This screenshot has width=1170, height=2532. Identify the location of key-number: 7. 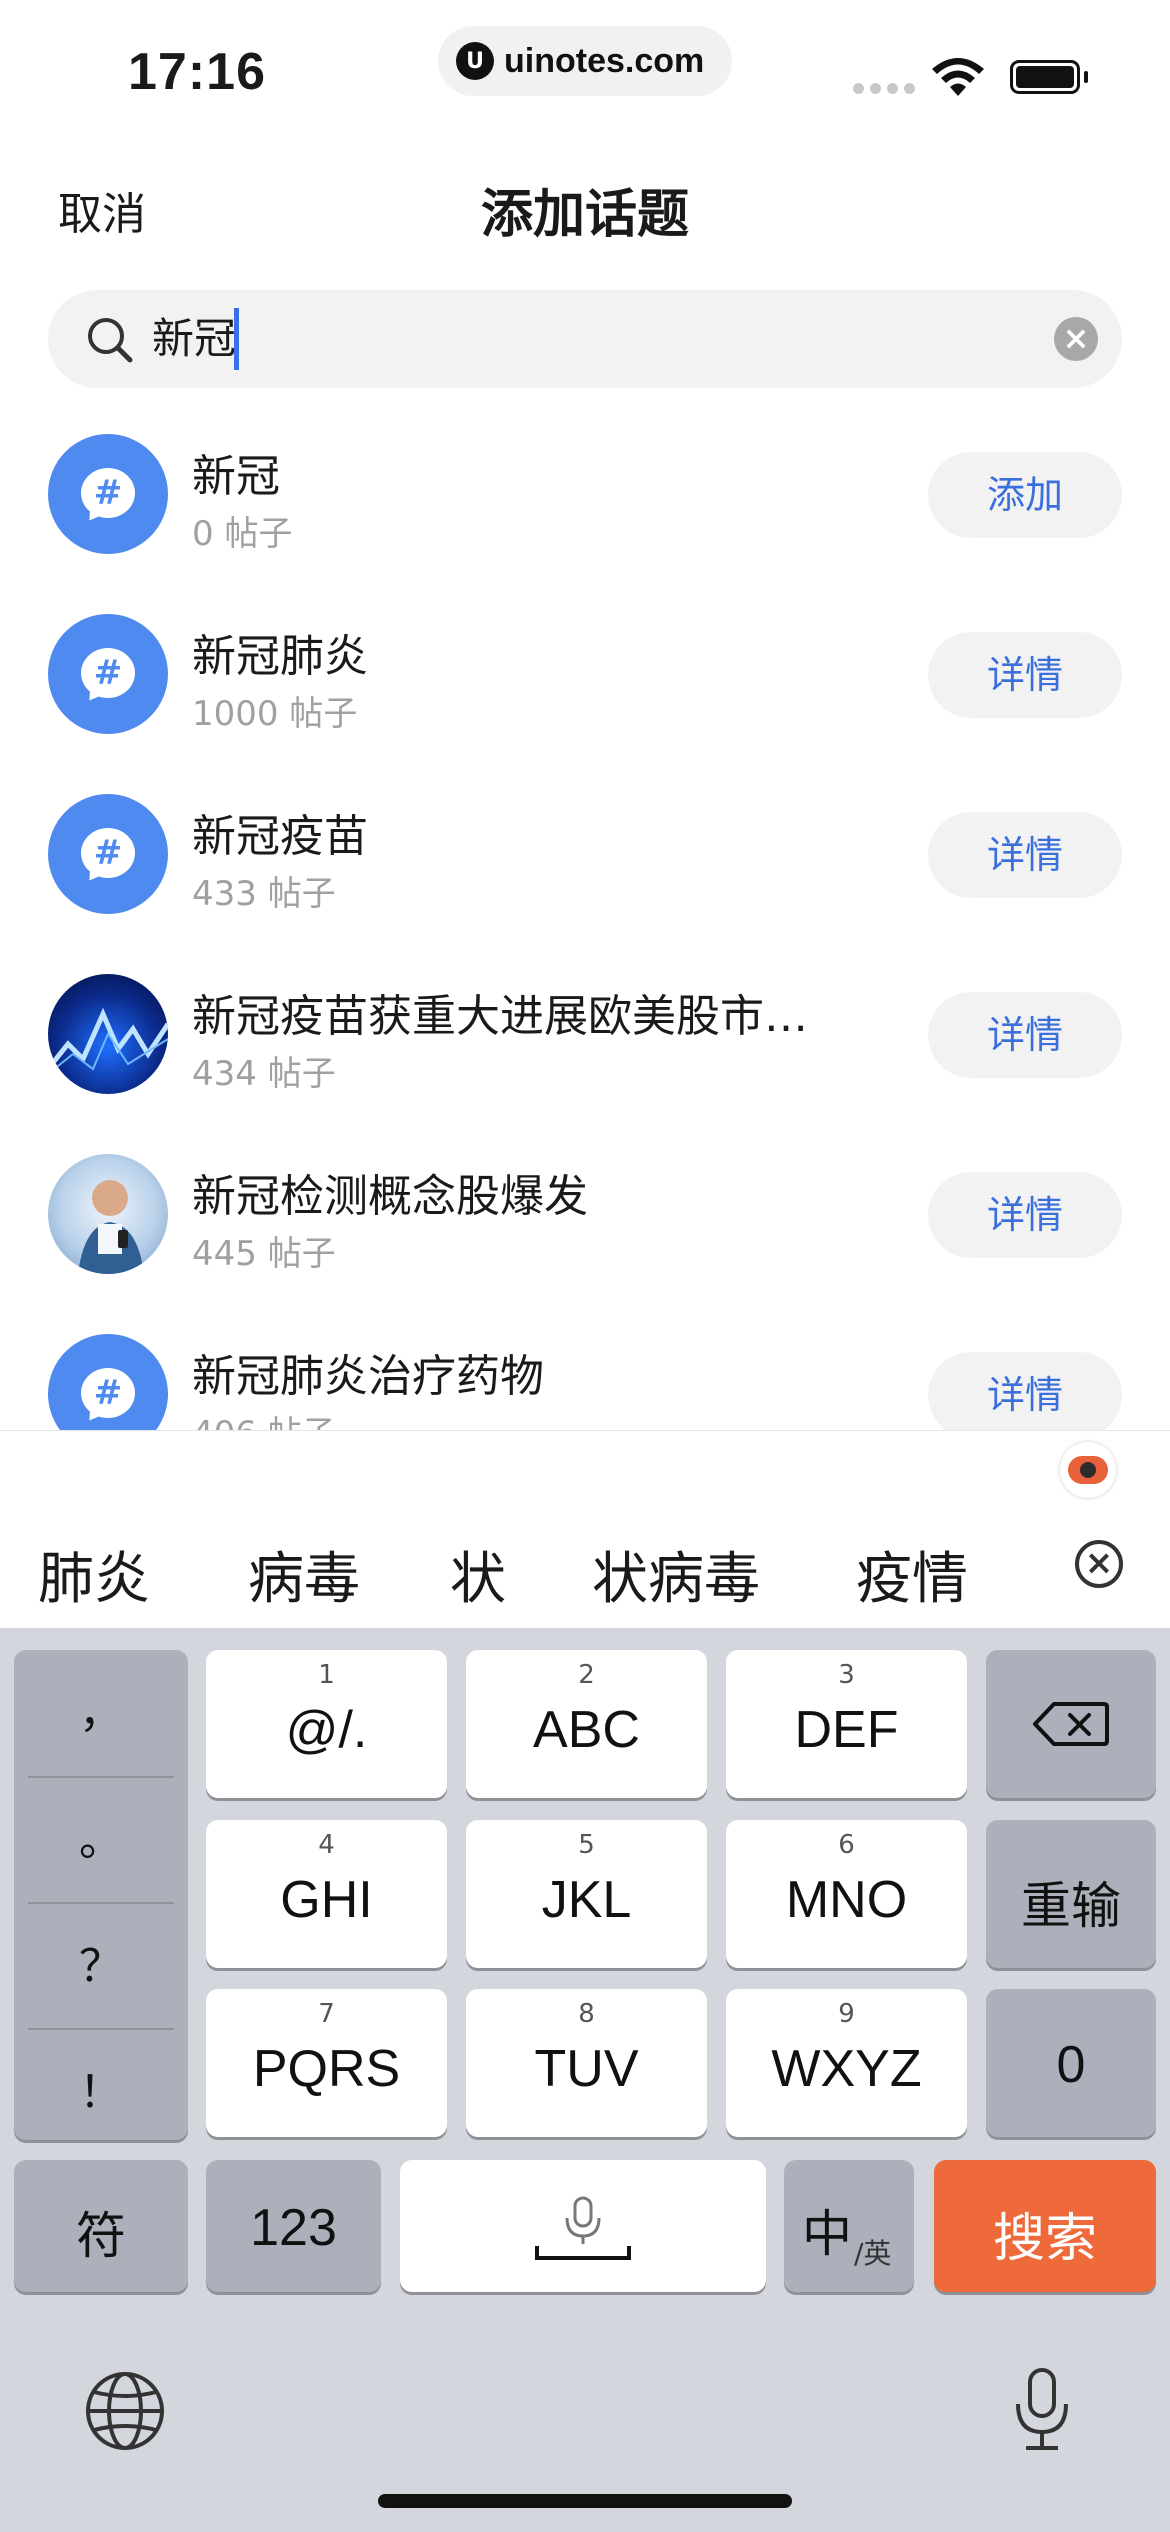
(326, 2014).